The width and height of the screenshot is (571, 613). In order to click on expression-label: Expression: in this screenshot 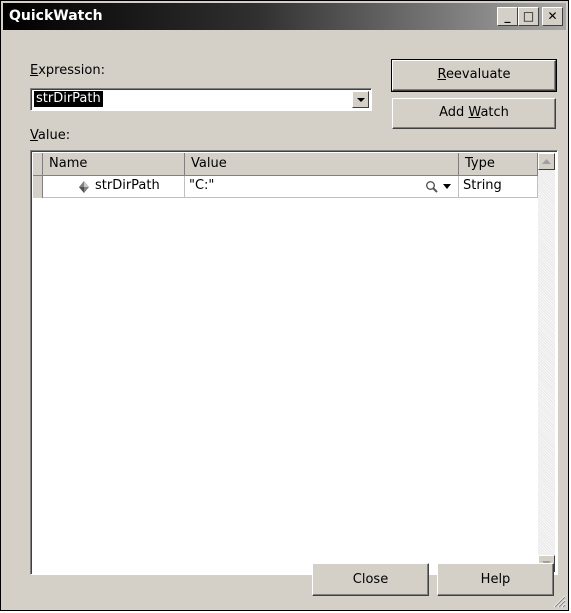, I will do `click(67, 70)`.